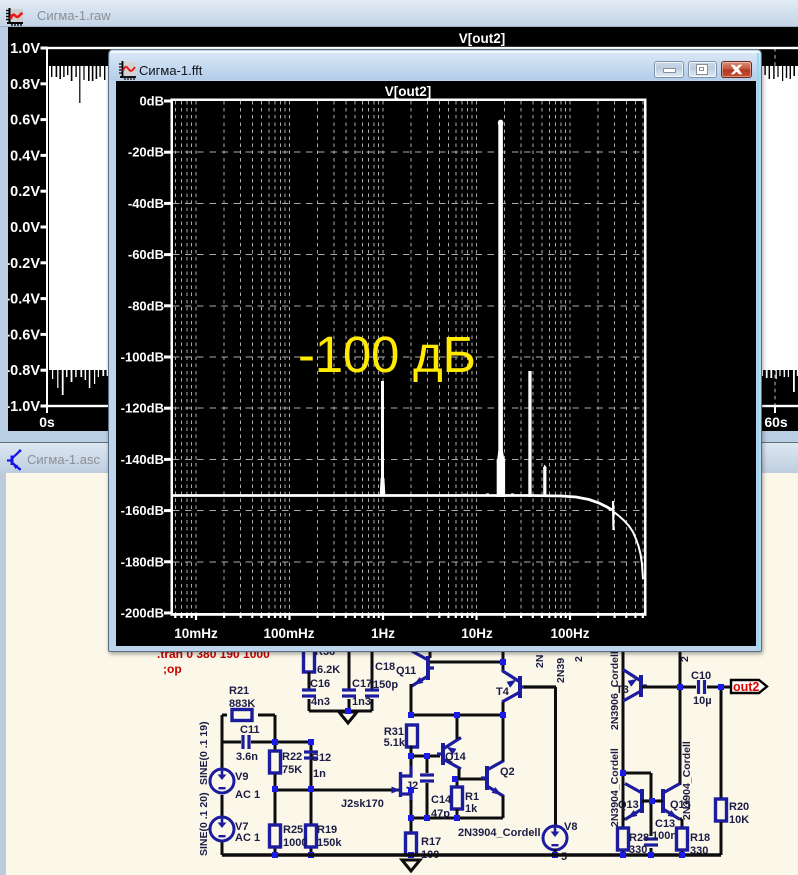 This screenshot has width=798, height=875. I want to click on svg-text: ;op, so click(172, 669).